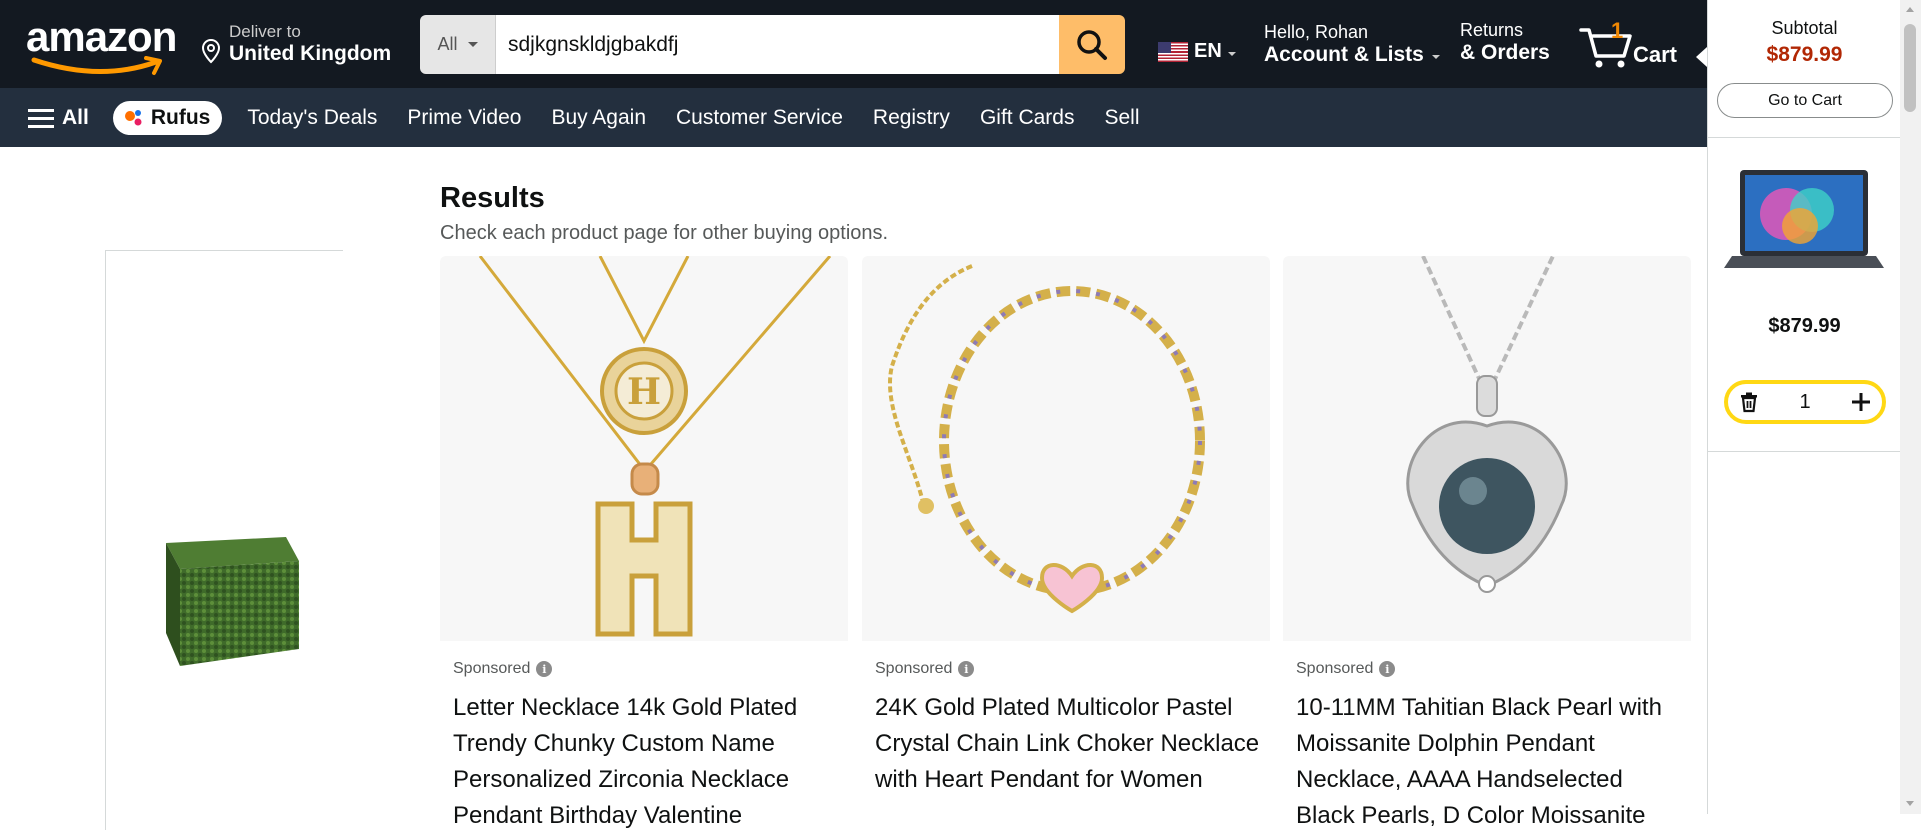 This screenshot has height=834, width=1921. I want to click on cart-button: 1 Cart, so click(1628, 46).